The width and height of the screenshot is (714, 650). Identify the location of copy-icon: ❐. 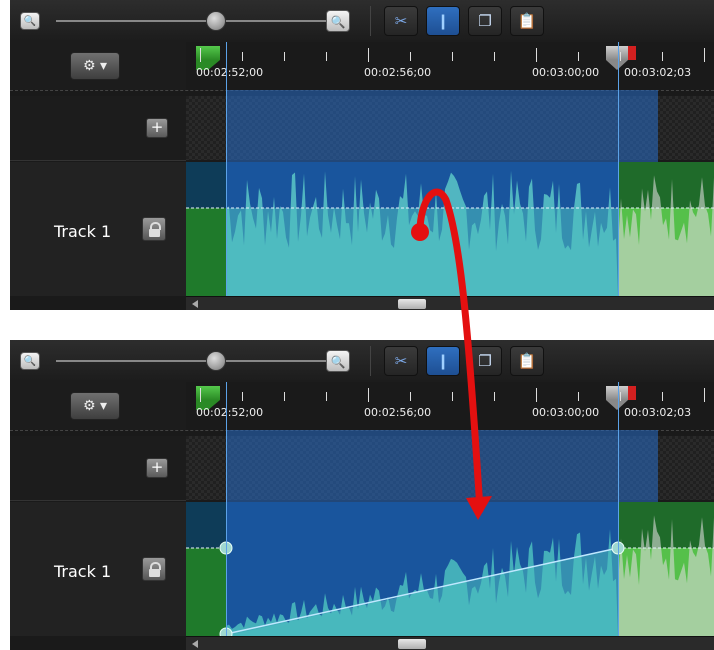
(485, 361).